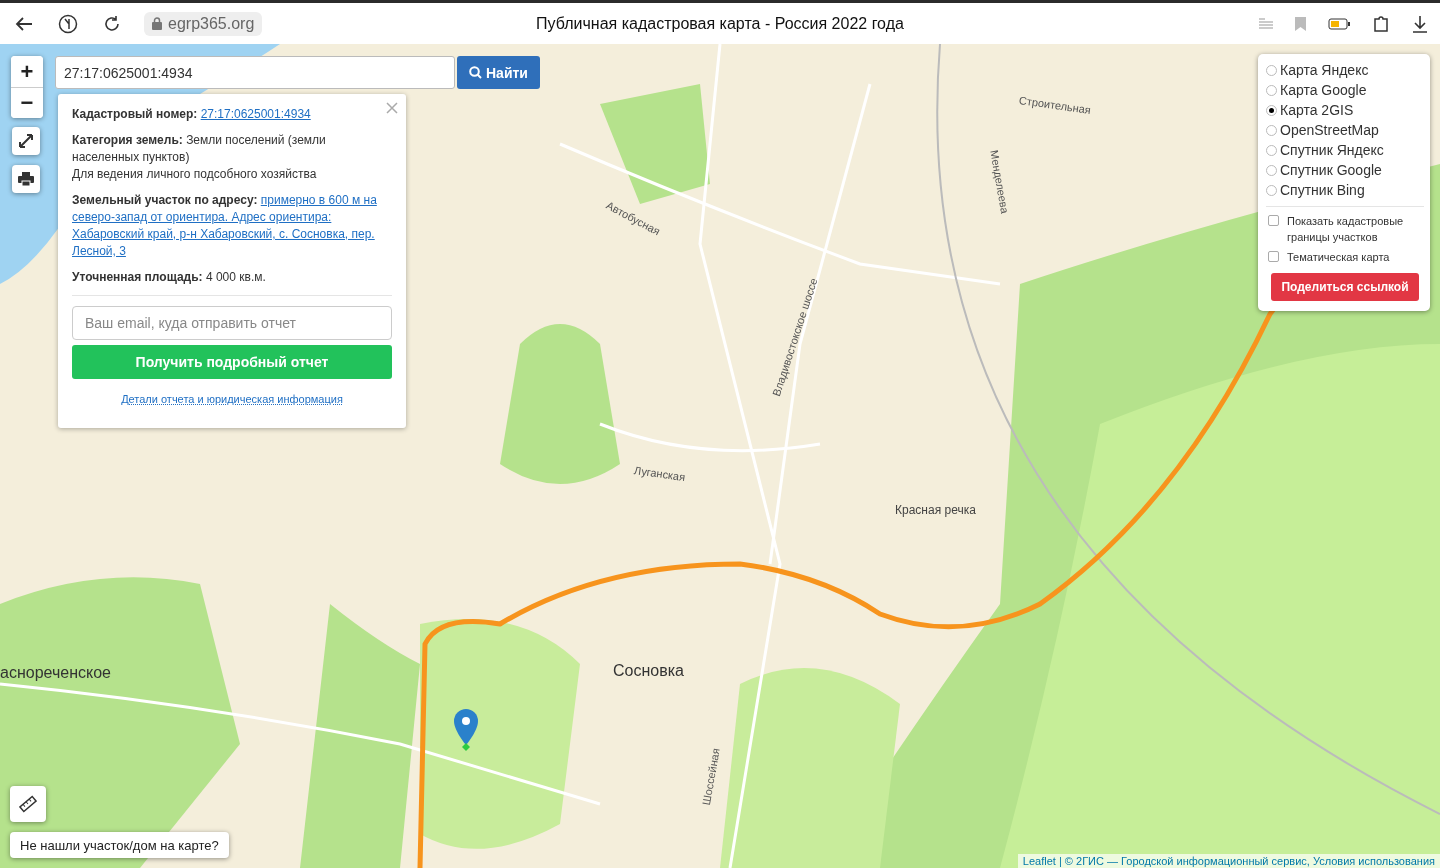  What do you see at coordinates (1345, 287) in the screenshot?
I see `share-button: Поделиться ссылкой` at bounding box center [1345, 287].